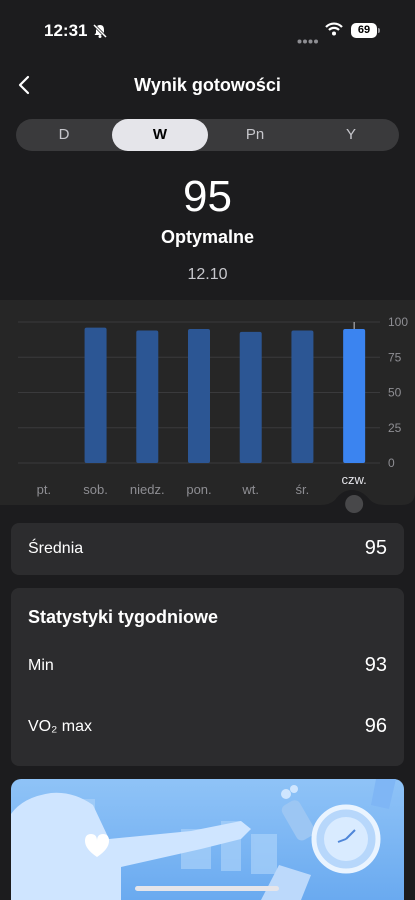  Describe the element at coordinates (123, 617) in the screenshot. I see `weekly-stats-title: Statystyki tygodniowe` at that location.